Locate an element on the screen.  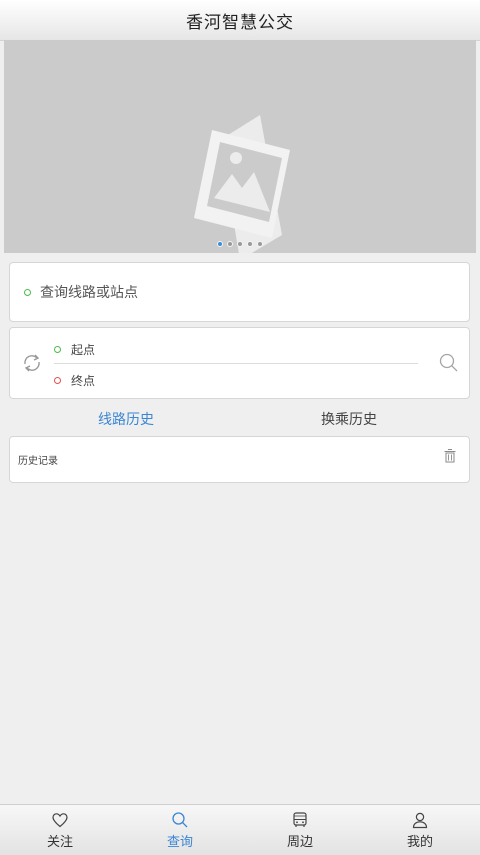
history-record-card: 历史记录 is located at coordinates (239, 459).